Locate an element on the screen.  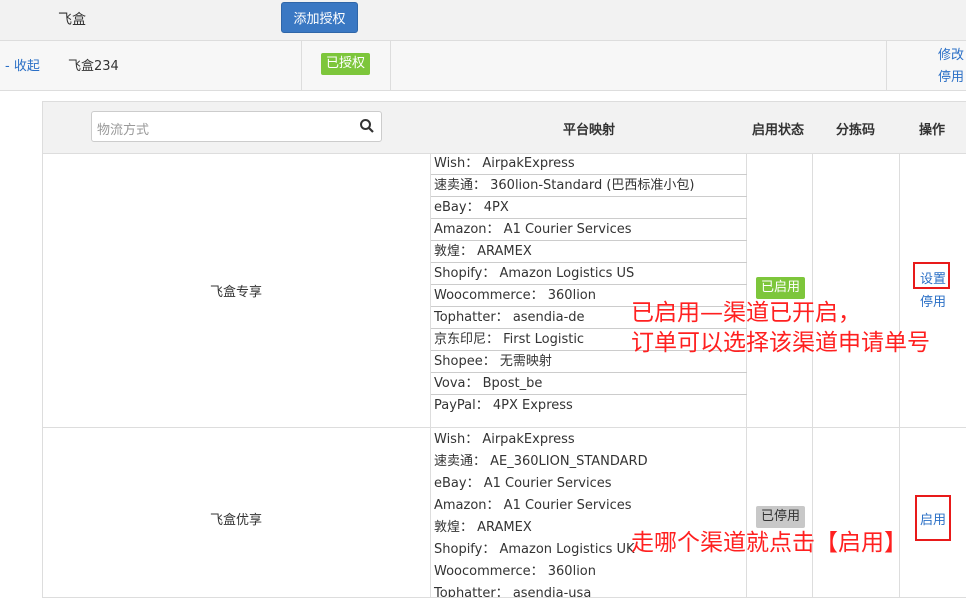
mapping-item: Woocommerce： 360lion is located at coordinates (515, 571).